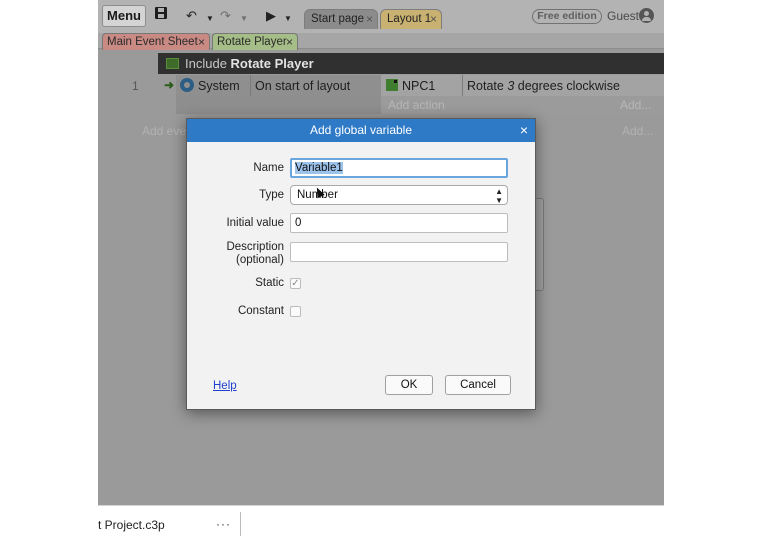 The width and height of the screenshot is (763, 541). I want to click on play-dropdown-icon: ▼, so click(288, 19).